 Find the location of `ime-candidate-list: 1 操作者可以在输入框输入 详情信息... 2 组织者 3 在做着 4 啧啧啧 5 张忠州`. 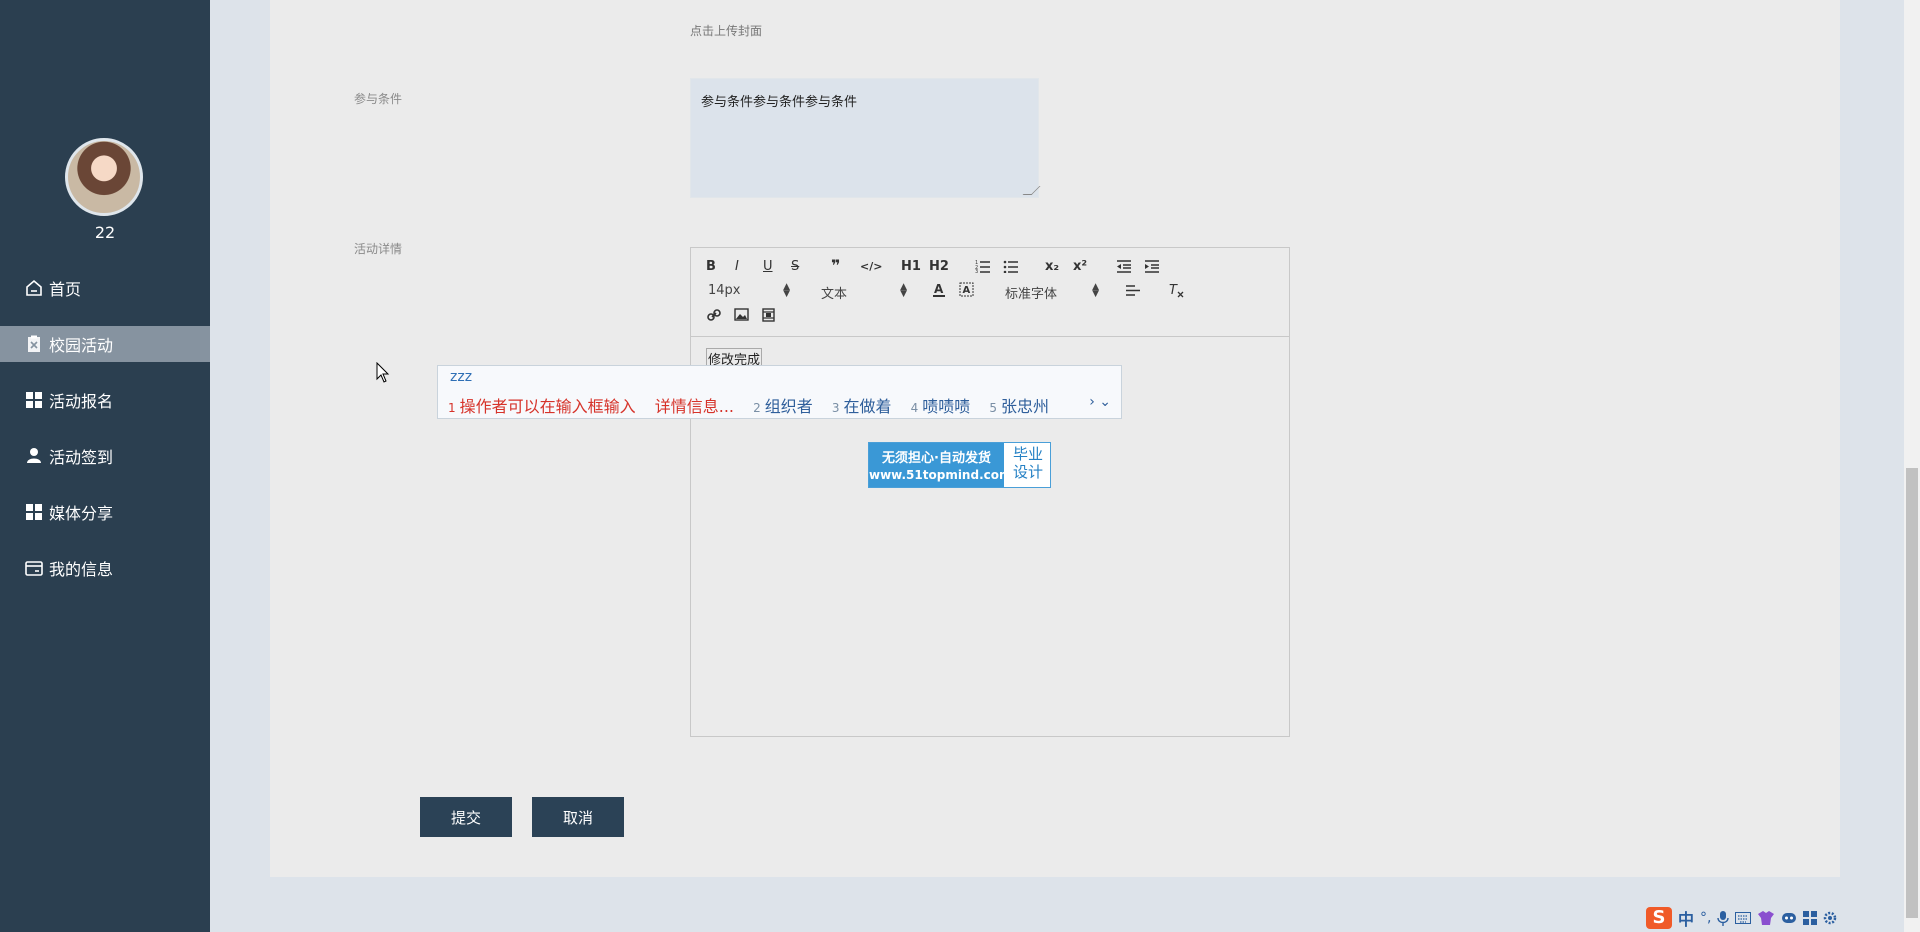

ime-candidate-list: 1 操作者可以在输入框输入 详情信息... 2 组织者 3 在做着 4 啧啧啧 5 张忠州 is located at coordinates (755, 405).